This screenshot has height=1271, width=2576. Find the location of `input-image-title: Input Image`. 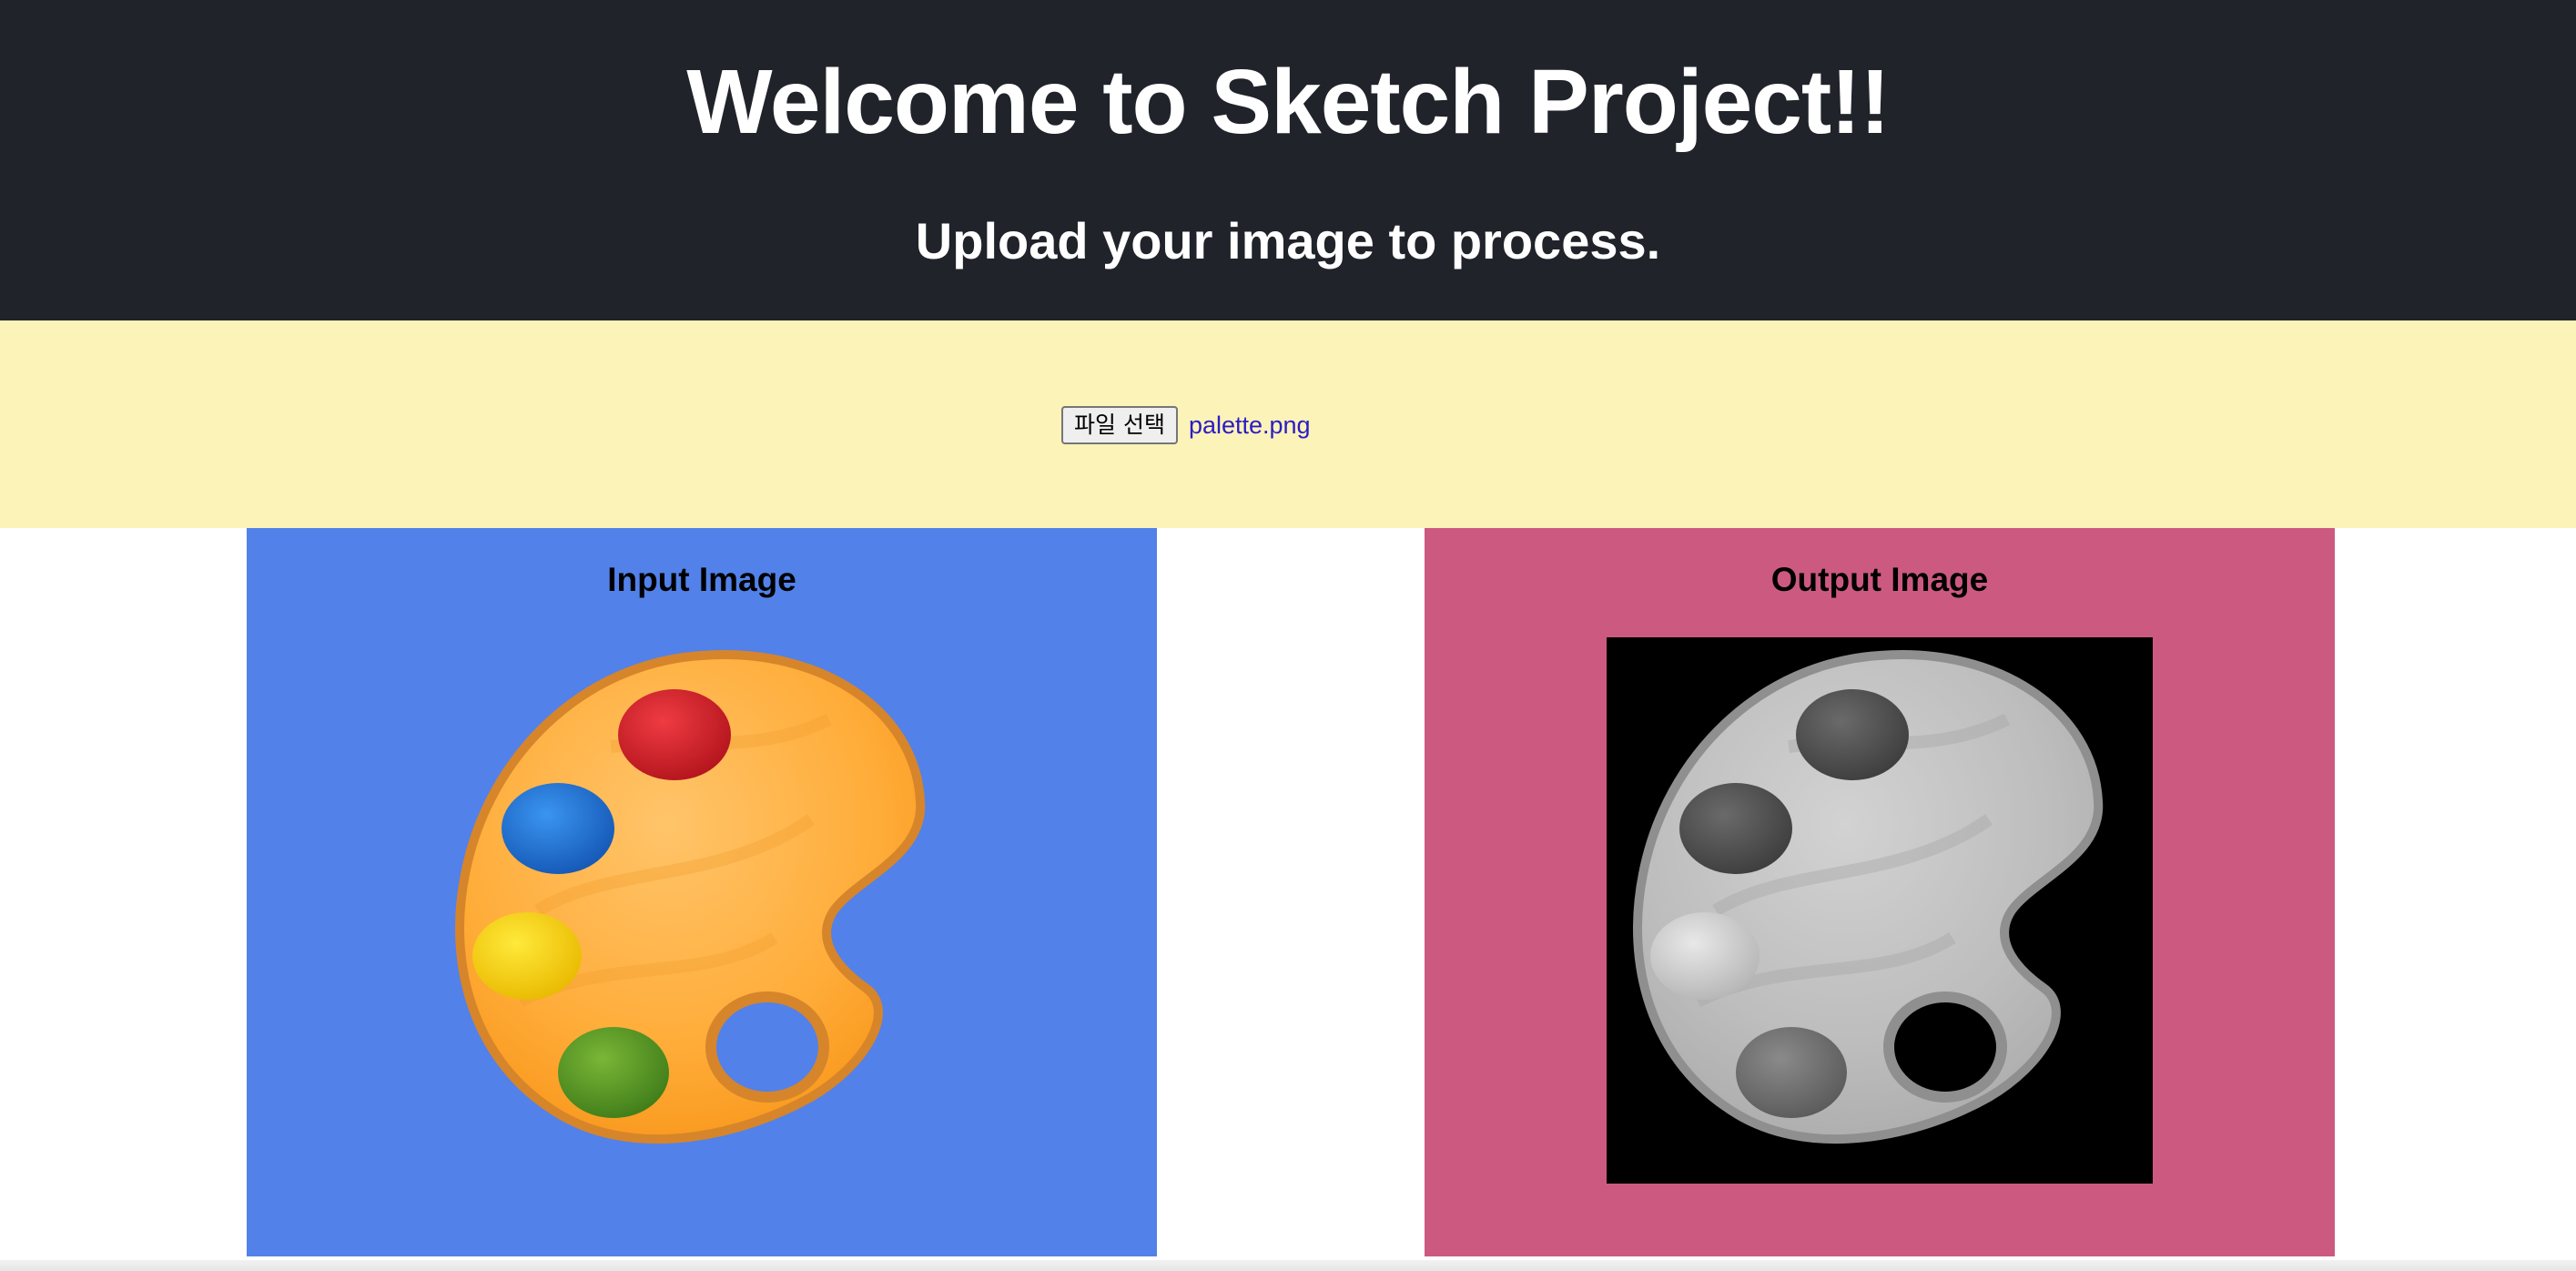

input-image-title: Input Image is located at coordinates (701, 579).